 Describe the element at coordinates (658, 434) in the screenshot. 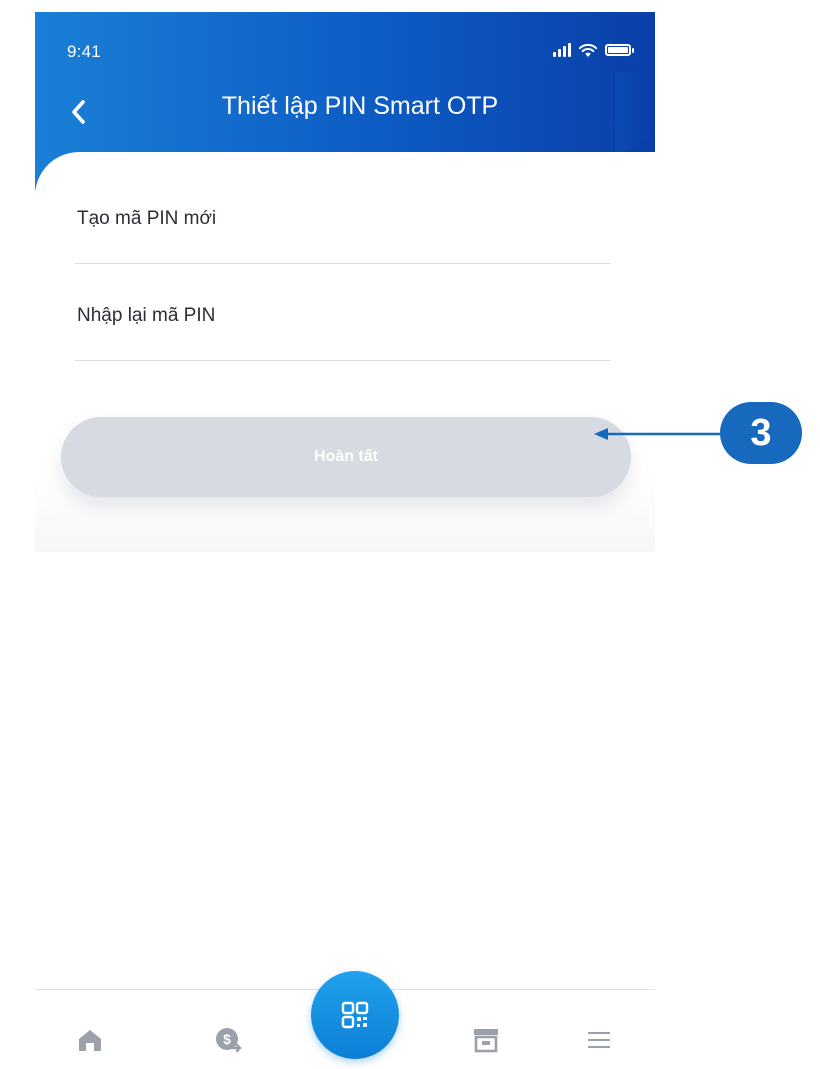

I see `annotation-arrow` at that location.